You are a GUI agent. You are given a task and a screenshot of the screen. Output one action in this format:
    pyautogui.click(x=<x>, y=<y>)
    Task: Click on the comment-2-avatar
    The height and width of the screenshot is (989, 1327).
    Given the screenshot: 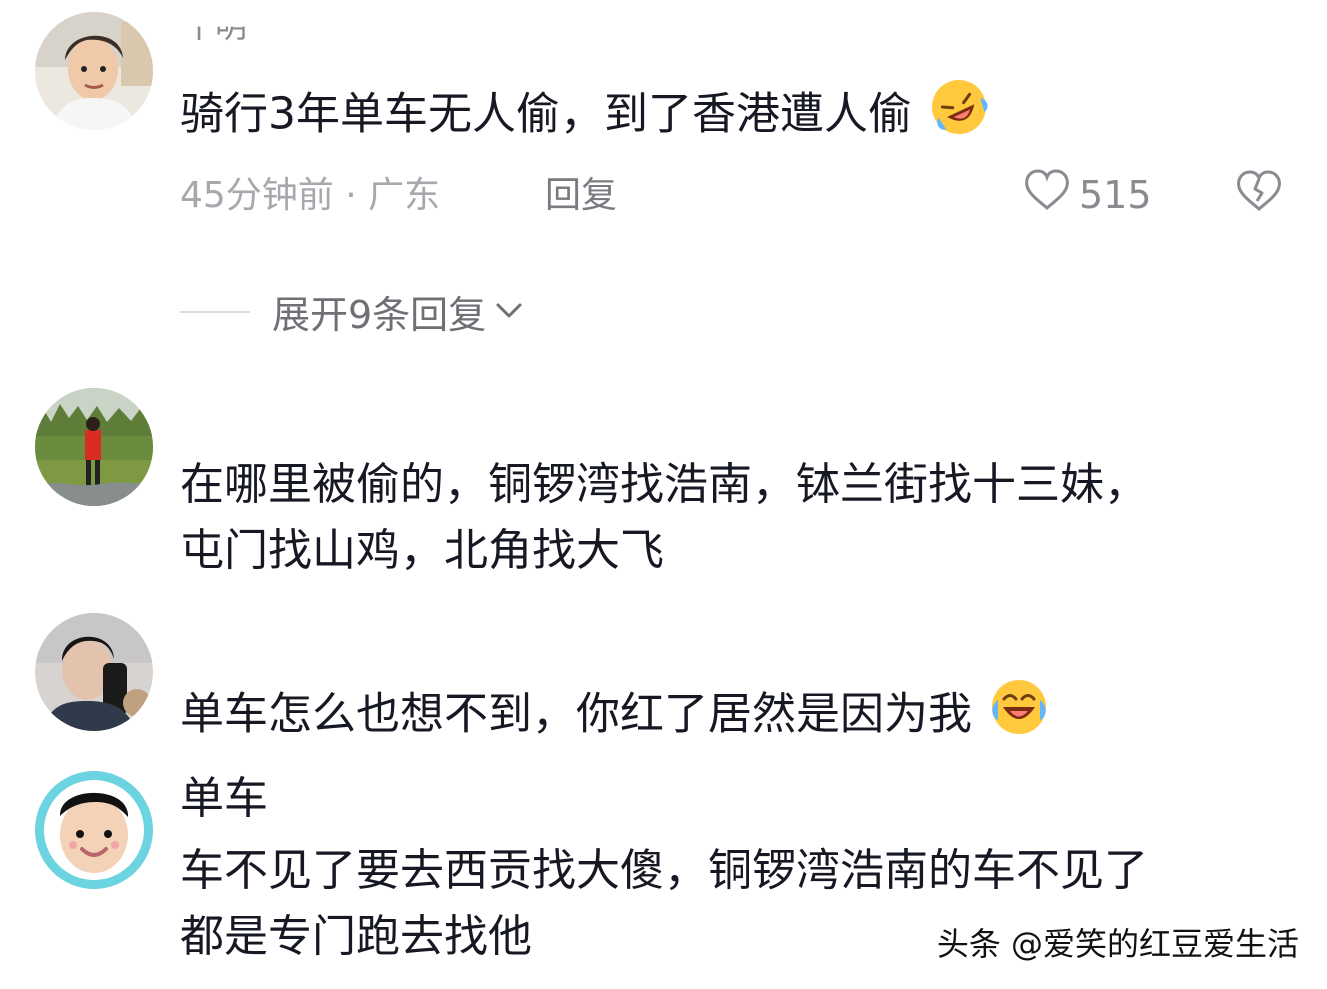 What is the action you would take?
    pyautogui.click(x=94, y=447)
    